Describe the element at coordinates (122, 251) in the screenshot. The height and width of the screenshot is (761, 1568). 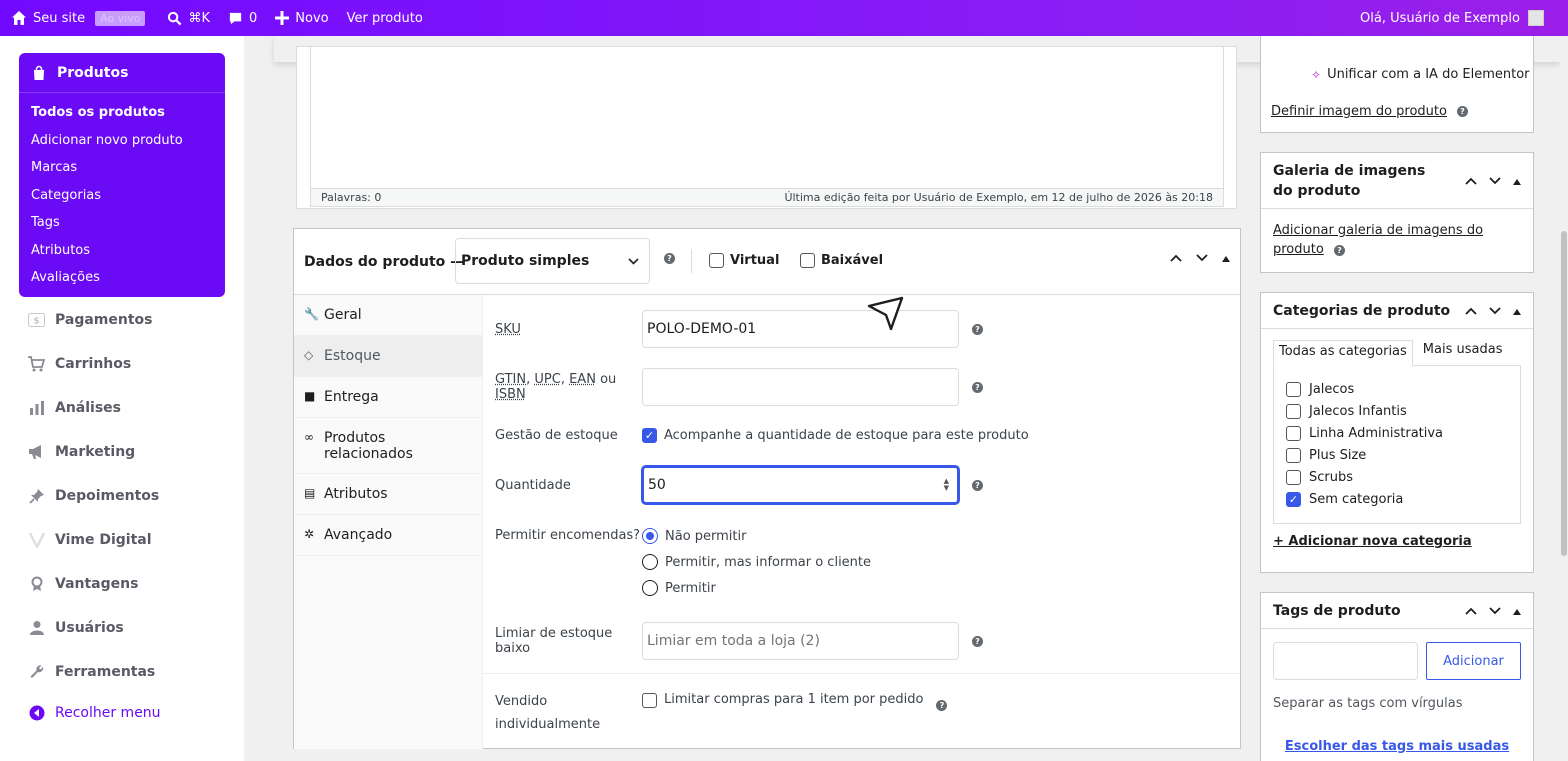
I see `submenu-attributes: Atributos` at that location.